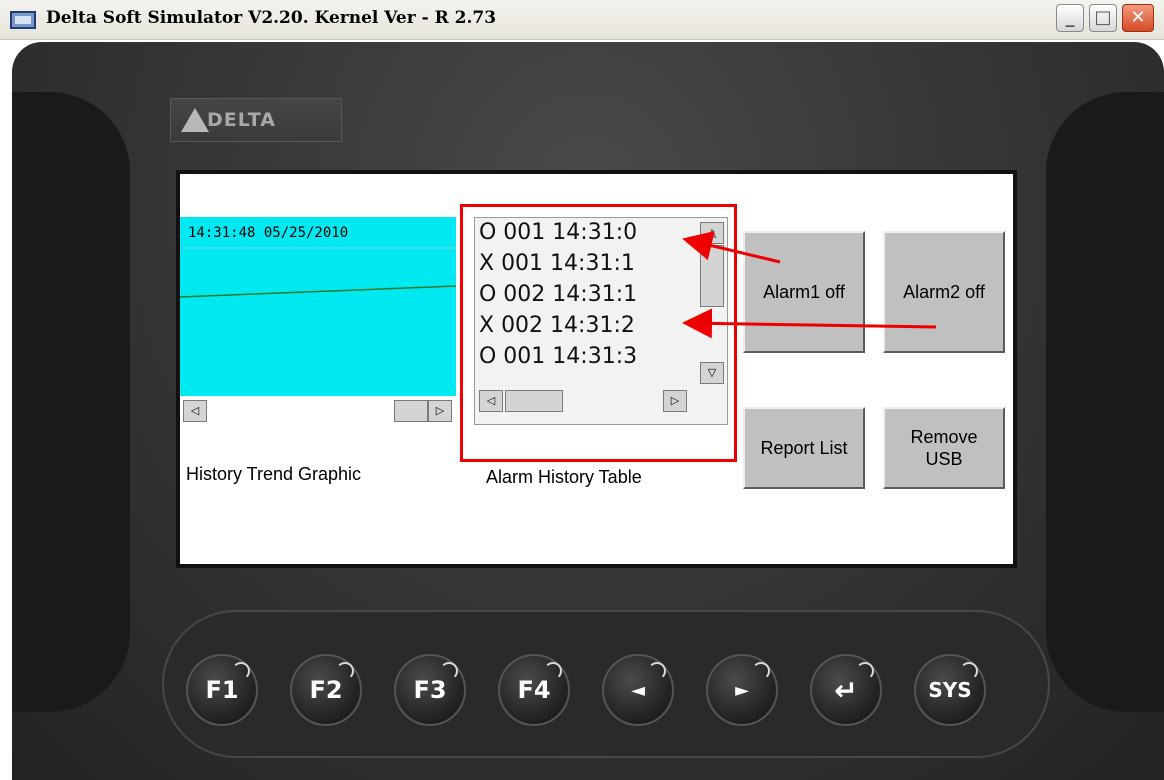 Image resolution: width=1164 pixels, height=780 pixels. What do you see at coordinates (71, 402) in the screenshot?
I see `device-left-grip` at bounding box center [71, 402].